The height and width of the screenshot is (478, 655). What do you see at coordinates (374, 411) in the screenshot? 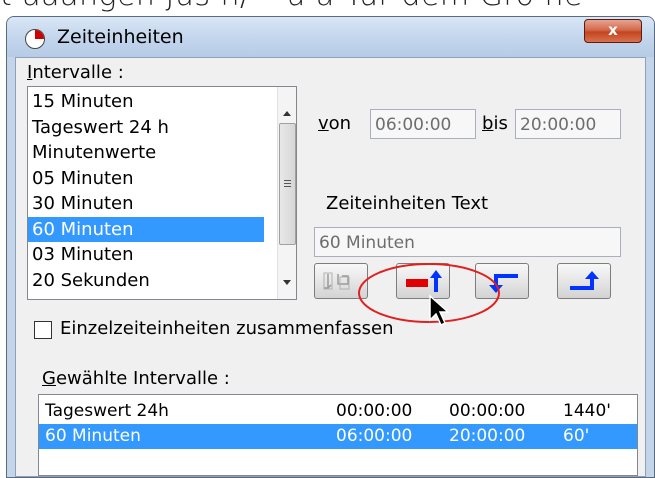
I see `selected-interval-start: 00:00:00` at bounding box center [374, 411].